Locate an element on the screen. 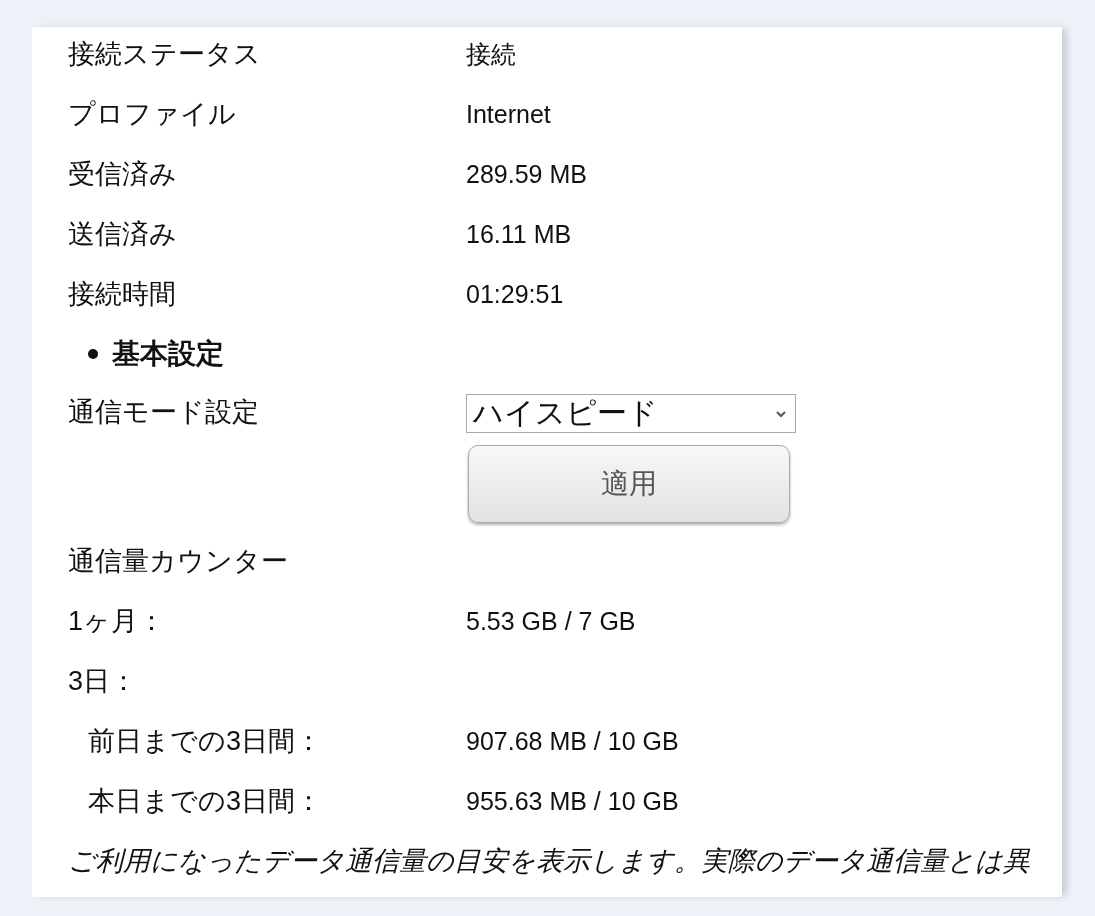 The image size is (1095, 916). status-label: プロファイル is located at coordinates (152, 114).